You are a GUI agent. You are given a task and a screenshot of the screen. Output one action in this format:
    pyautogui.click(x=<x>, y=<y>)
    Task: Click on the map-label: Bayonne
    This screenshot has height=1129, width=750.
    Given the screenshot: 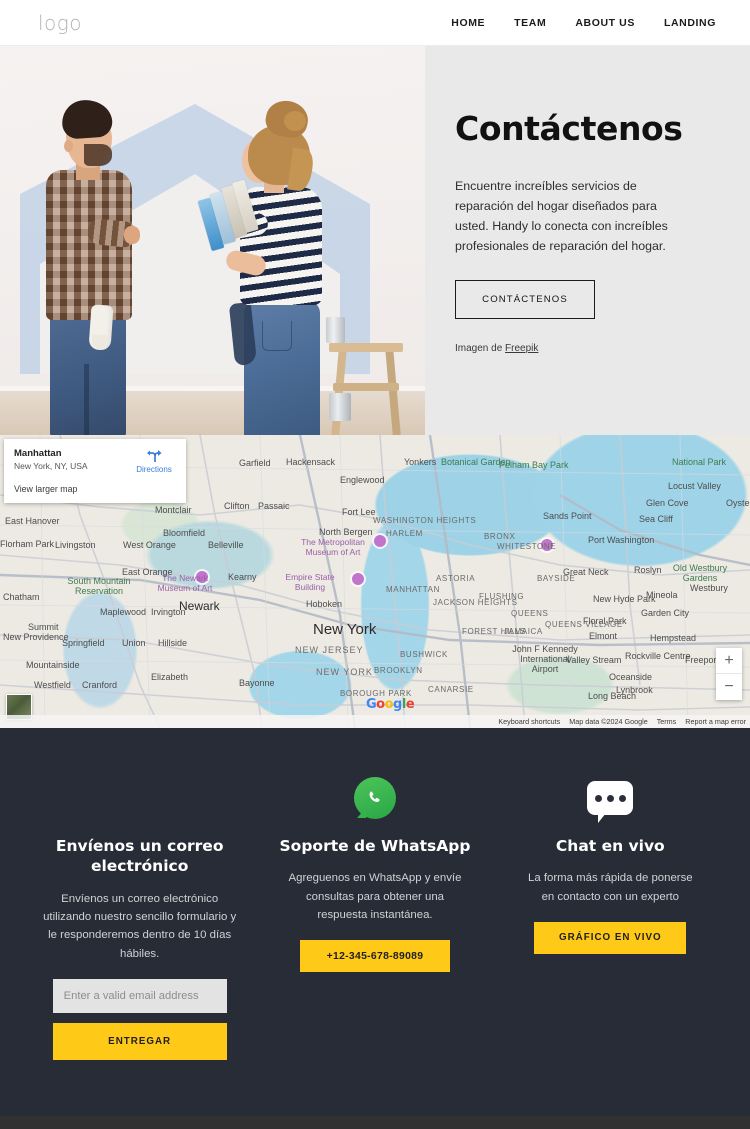 What is the action you would take?
    pyautogui.click(x=257, y=683)
    